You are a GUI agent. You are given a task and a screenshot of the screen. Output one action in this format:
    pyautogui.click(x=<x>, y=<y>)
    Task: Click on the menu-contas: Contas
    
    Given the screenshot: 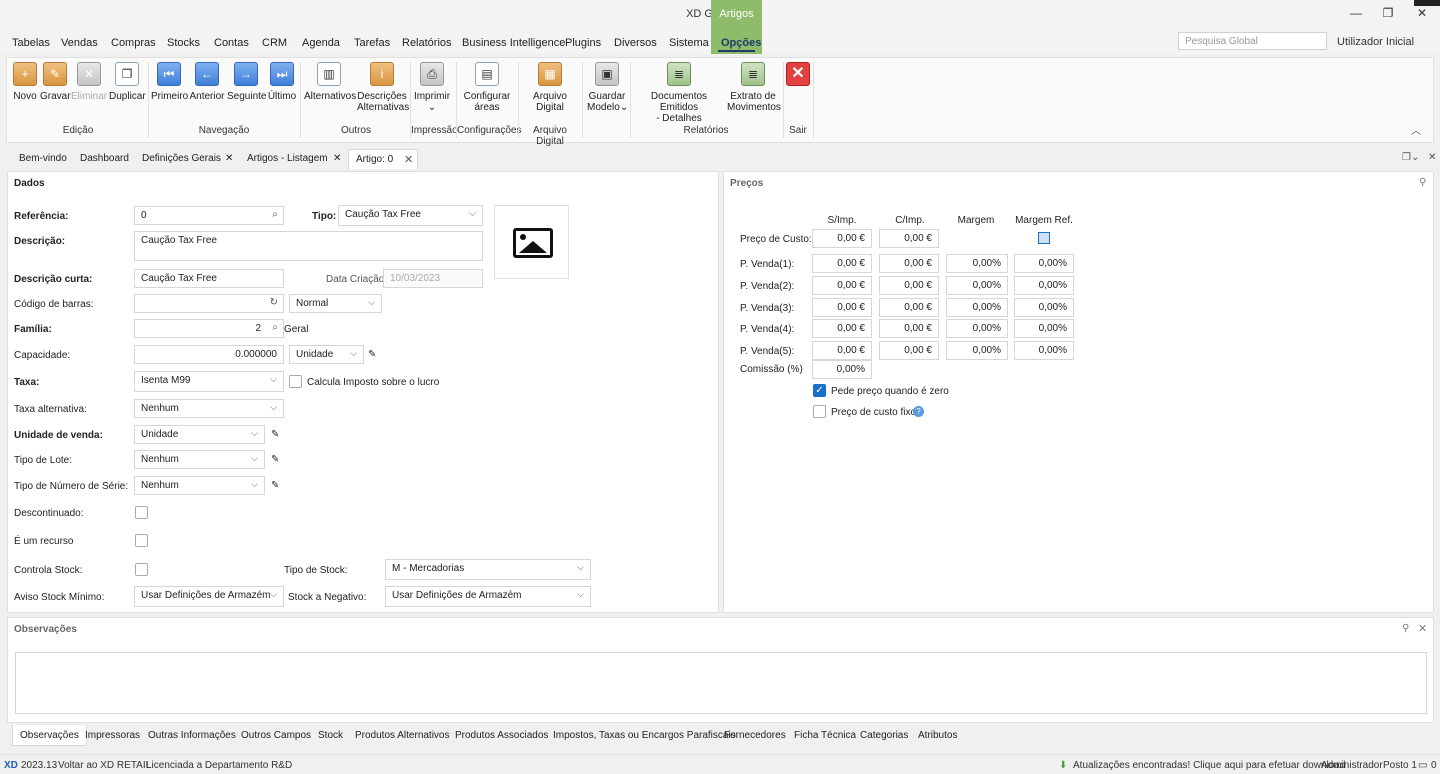 What is the action you would take?
    pyautogui.click(x=231, y=43)
    